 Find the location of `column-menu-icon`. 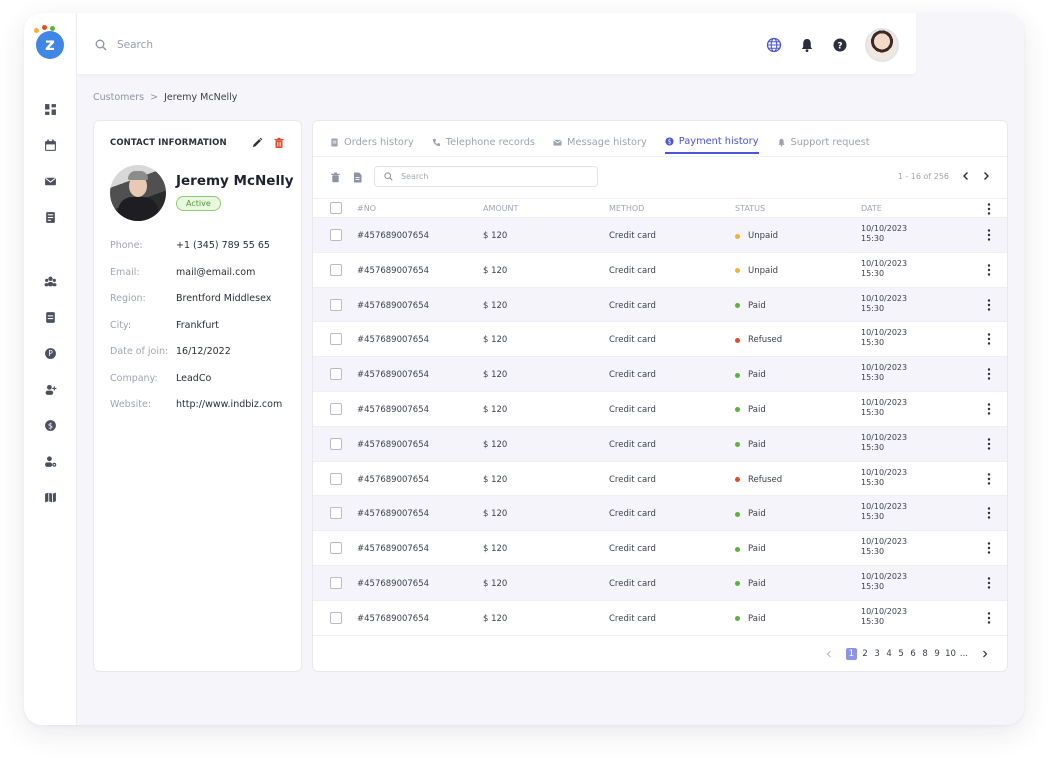

column-menu-icon is located at coordinates (989, 209).